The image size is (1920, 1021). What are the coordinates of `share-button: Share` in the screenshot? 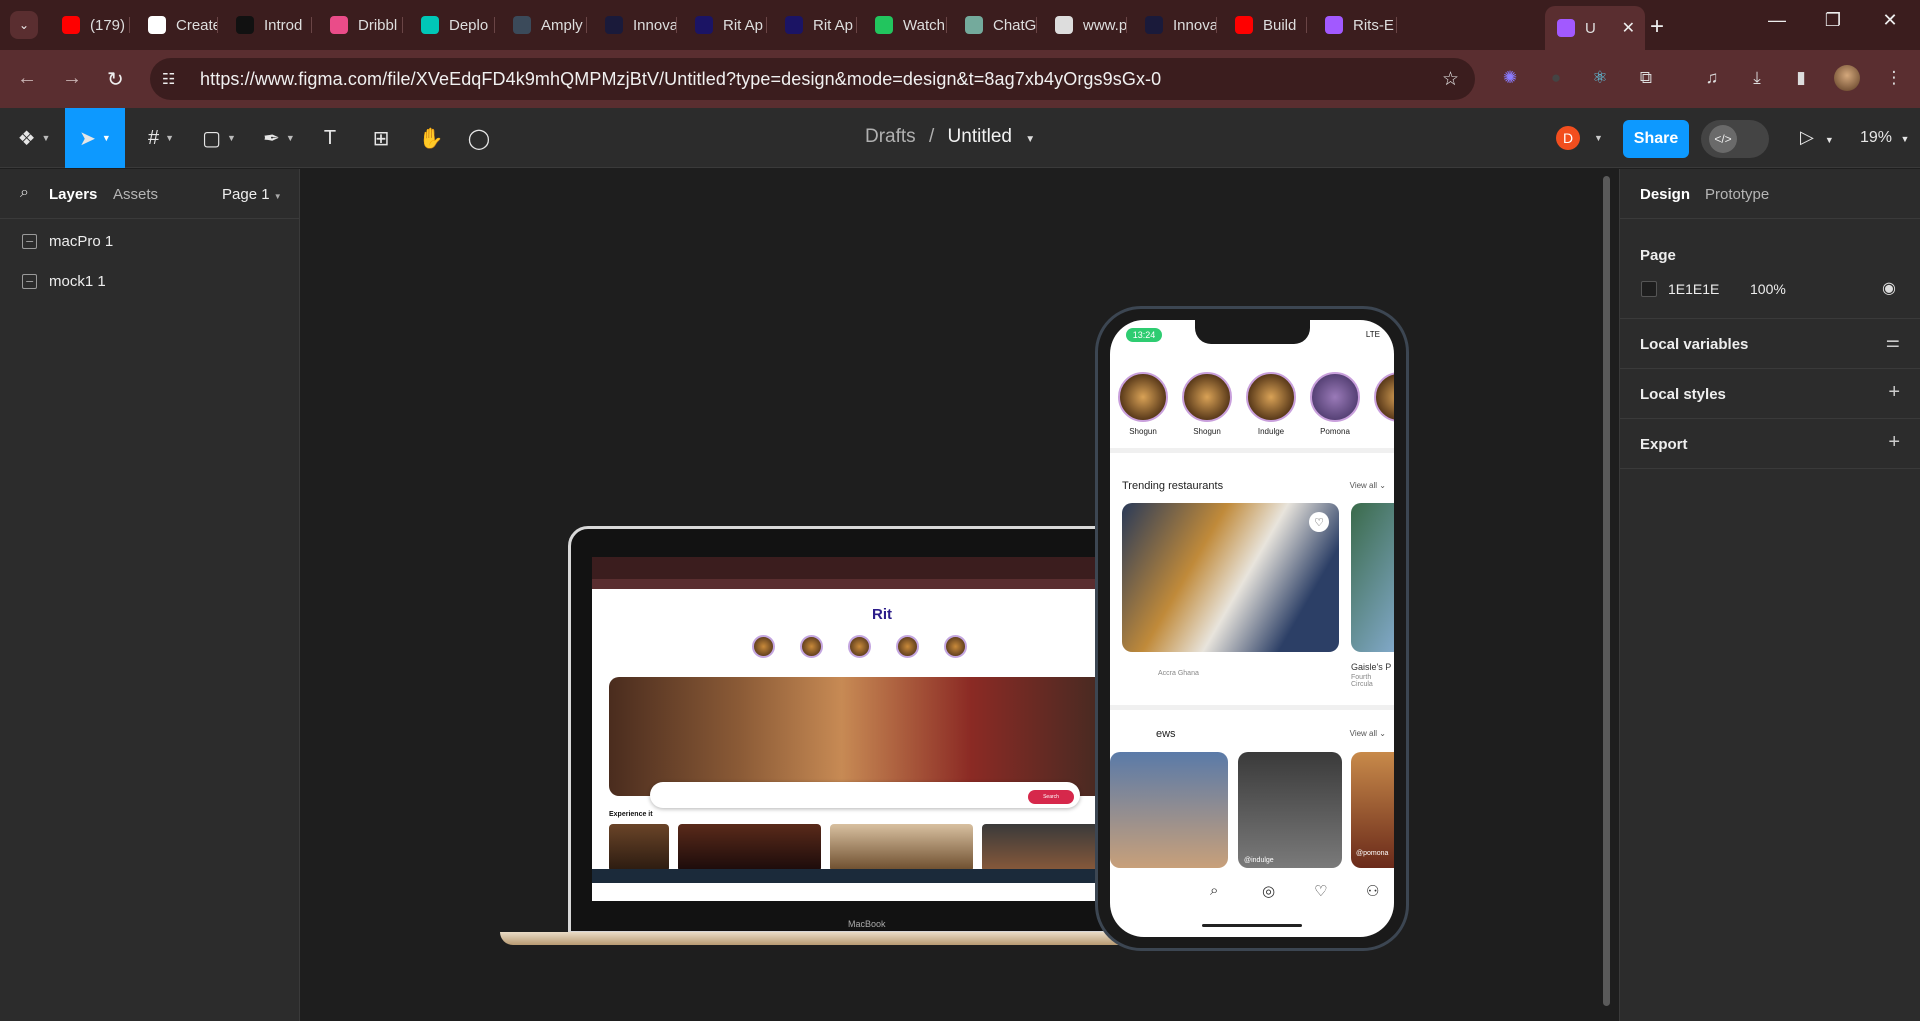 It's located at (1656, 139).